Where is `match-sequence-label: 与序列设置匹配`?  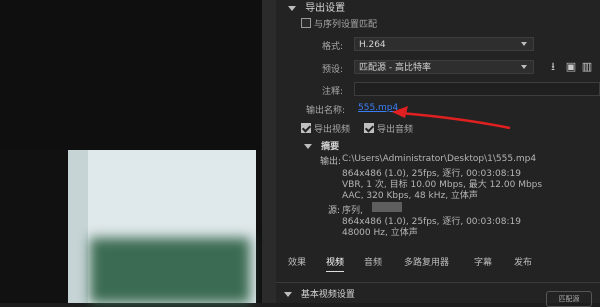 match-sequence-label: 与序列设置匹配 is located at coordinates (346, 25).